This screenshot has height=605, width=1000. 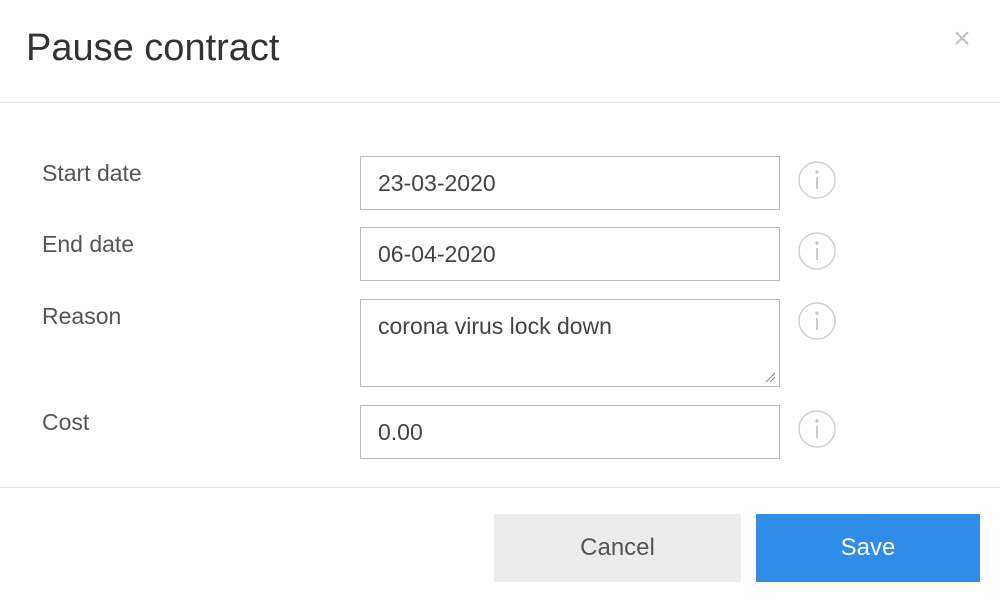 What do you see at coordinates (962, 39) in the screenshot?
I see `close-icon: ×` at bounding box center [962, 39].